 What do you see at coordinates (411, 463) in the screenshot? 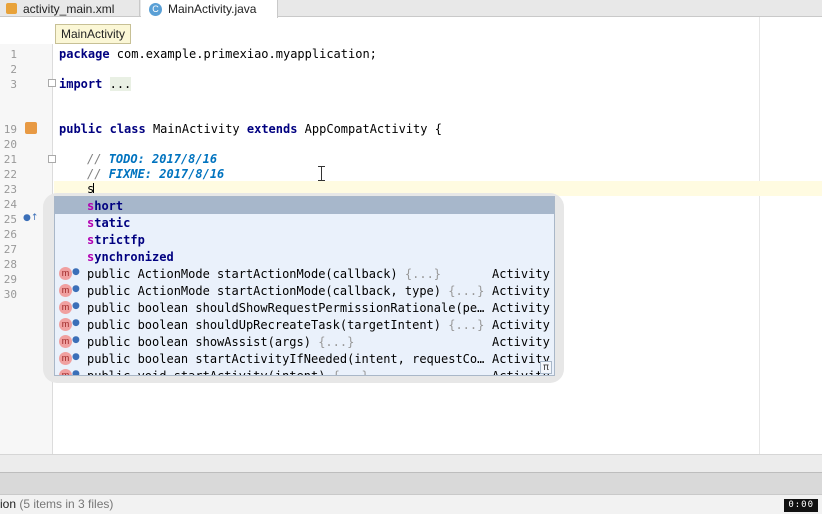
I see `horizontal-scrollbar` at bounding box center [411, 463].